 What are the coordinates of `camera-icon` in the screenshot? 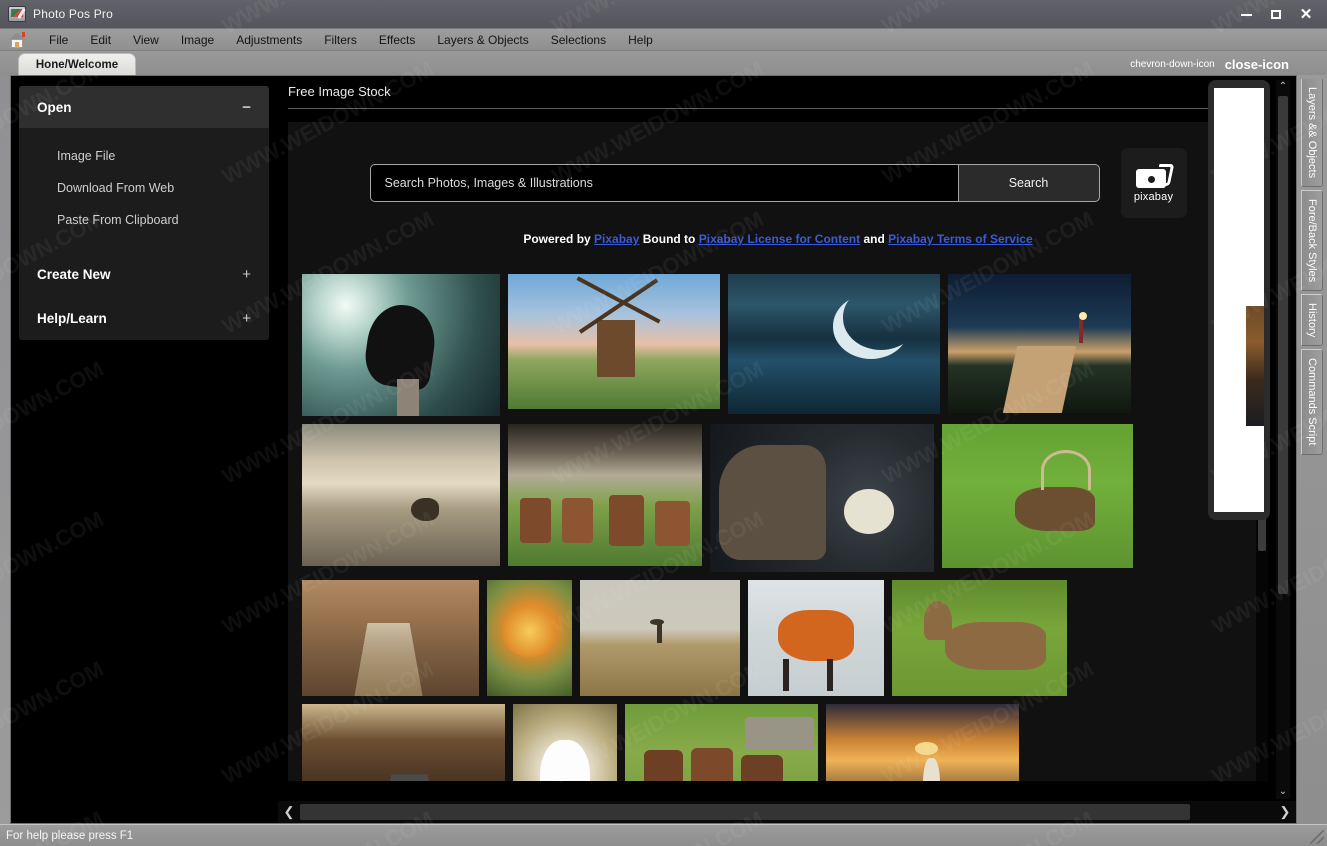 It's located at (1154, 175).